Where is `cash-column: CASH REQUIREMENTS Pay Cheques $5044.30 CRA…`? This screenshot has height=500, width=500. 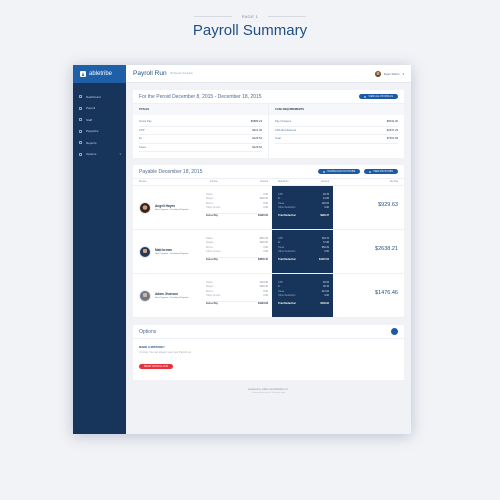
cash-column: CASH REQUIREMENTS Pay Cheques $5044.30 CRA… is located at coordinates (336, 131).